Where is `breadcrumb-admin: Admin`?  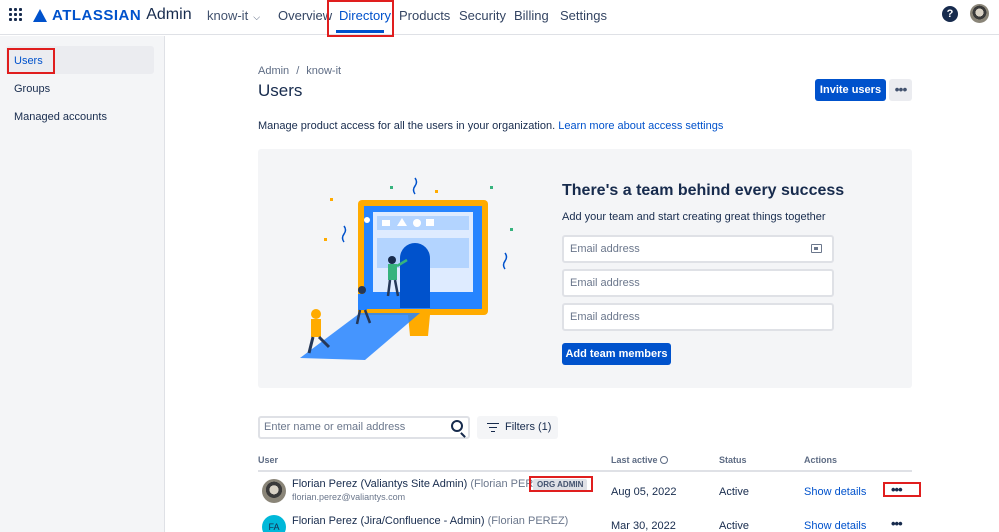 breadcrumb-admin: Admin is located at coordinates (273, 71).